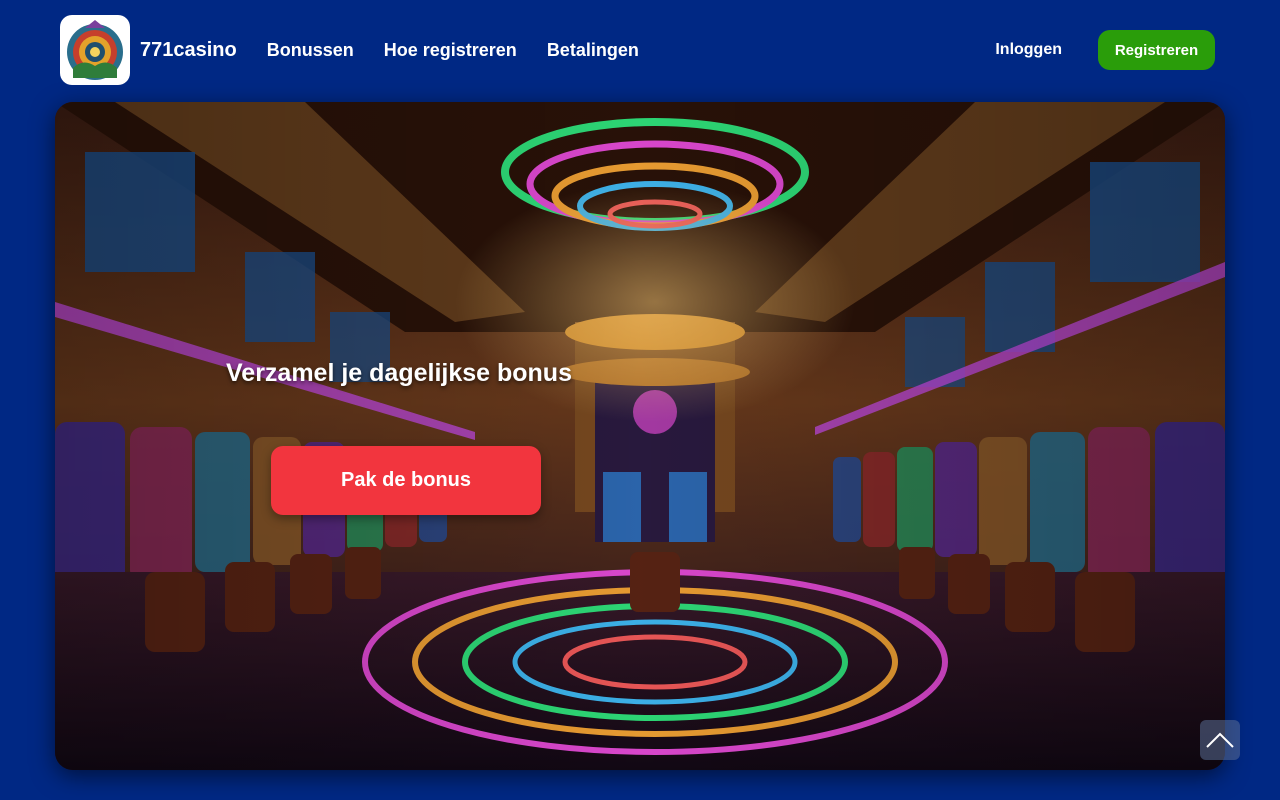 The height and width of the screenshot is (800, 1280). Describe the element at coordinates (95, 50) in the screenshot. I see `casino-logo-icon` at that location.